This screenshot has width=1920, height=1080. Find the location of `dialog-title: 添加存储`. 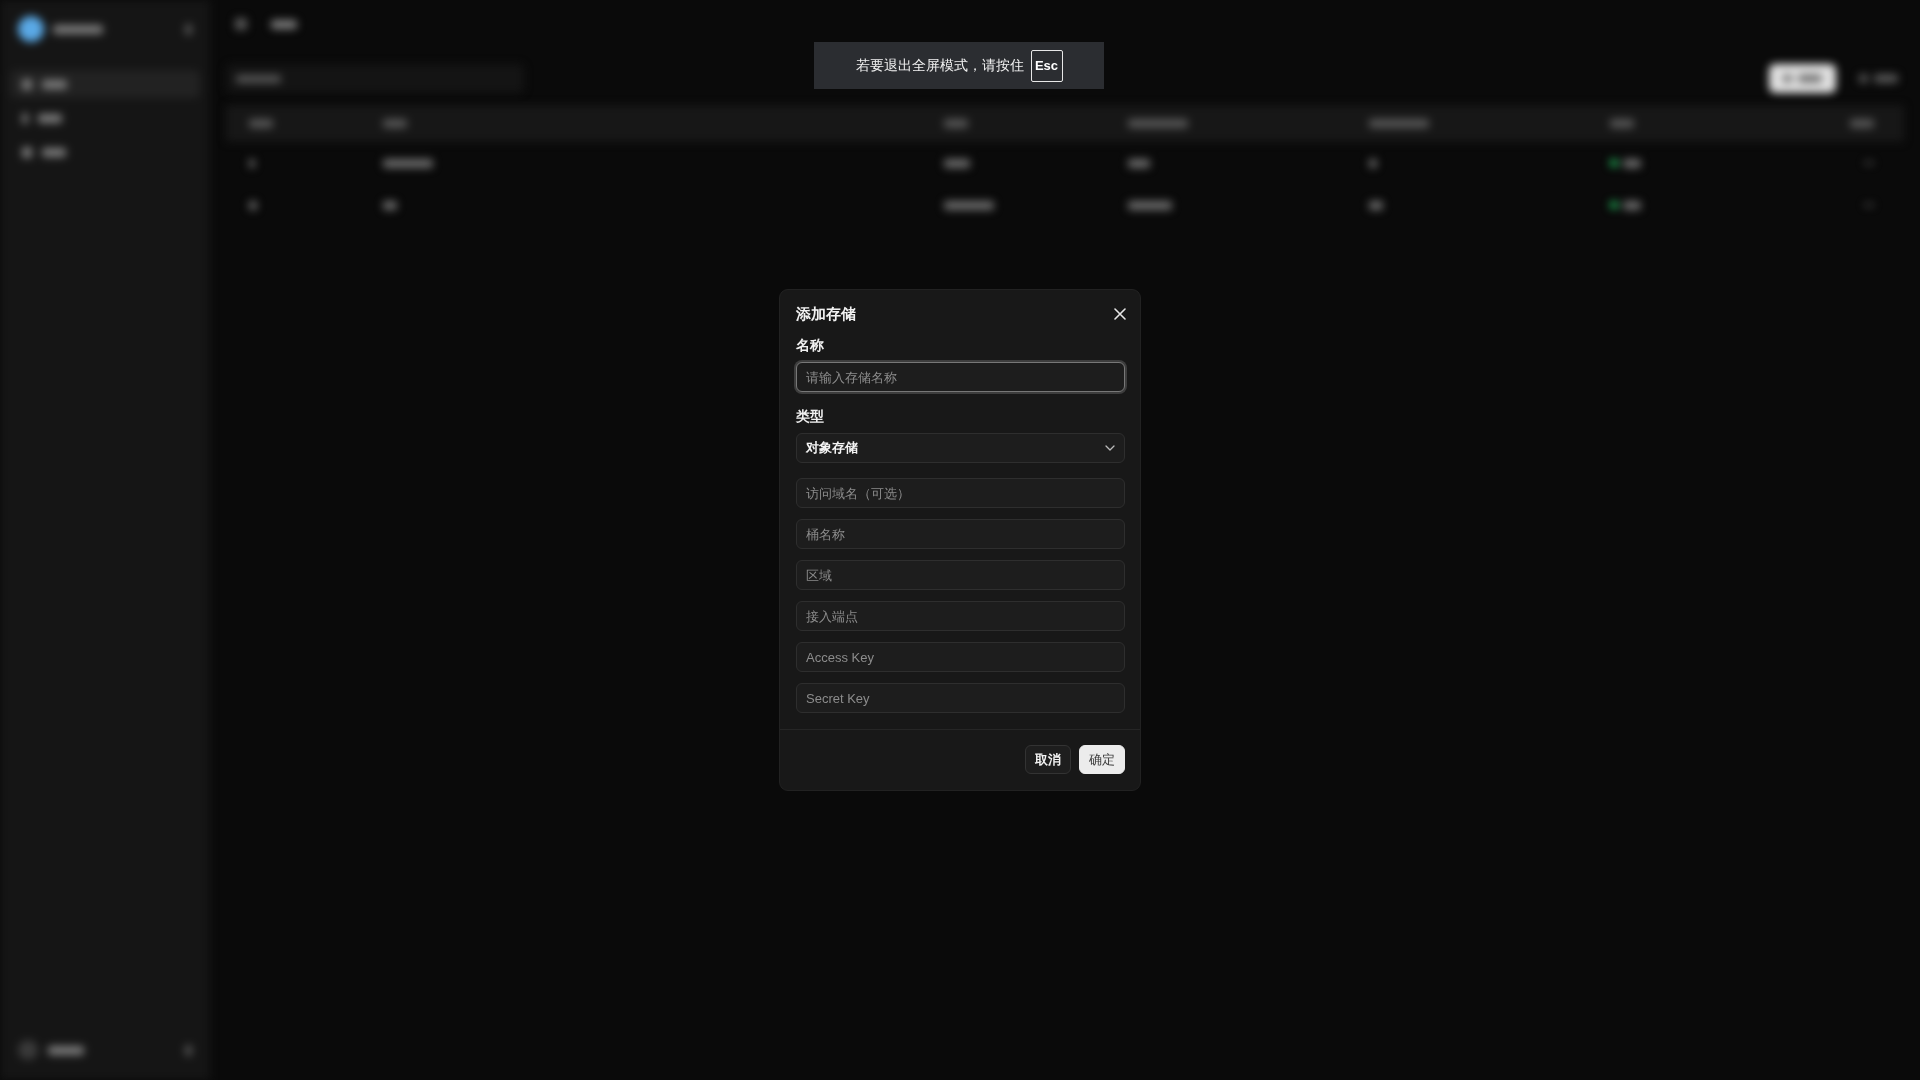

dialog-title: 添加存储 is located at coordinates (826, 313).